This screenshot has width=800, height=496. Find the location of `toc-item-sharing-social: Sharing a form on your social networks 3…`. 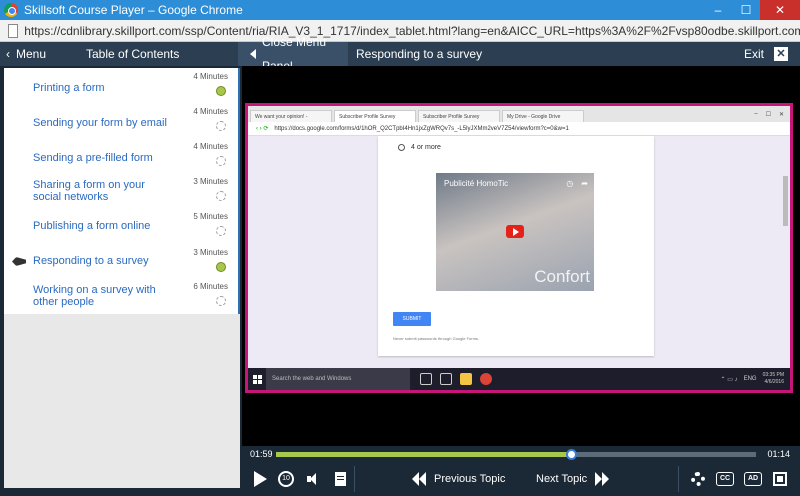

toc-item-sharing-social: Sharing a form on your social networks 3… is located at coordinates (120, 192).